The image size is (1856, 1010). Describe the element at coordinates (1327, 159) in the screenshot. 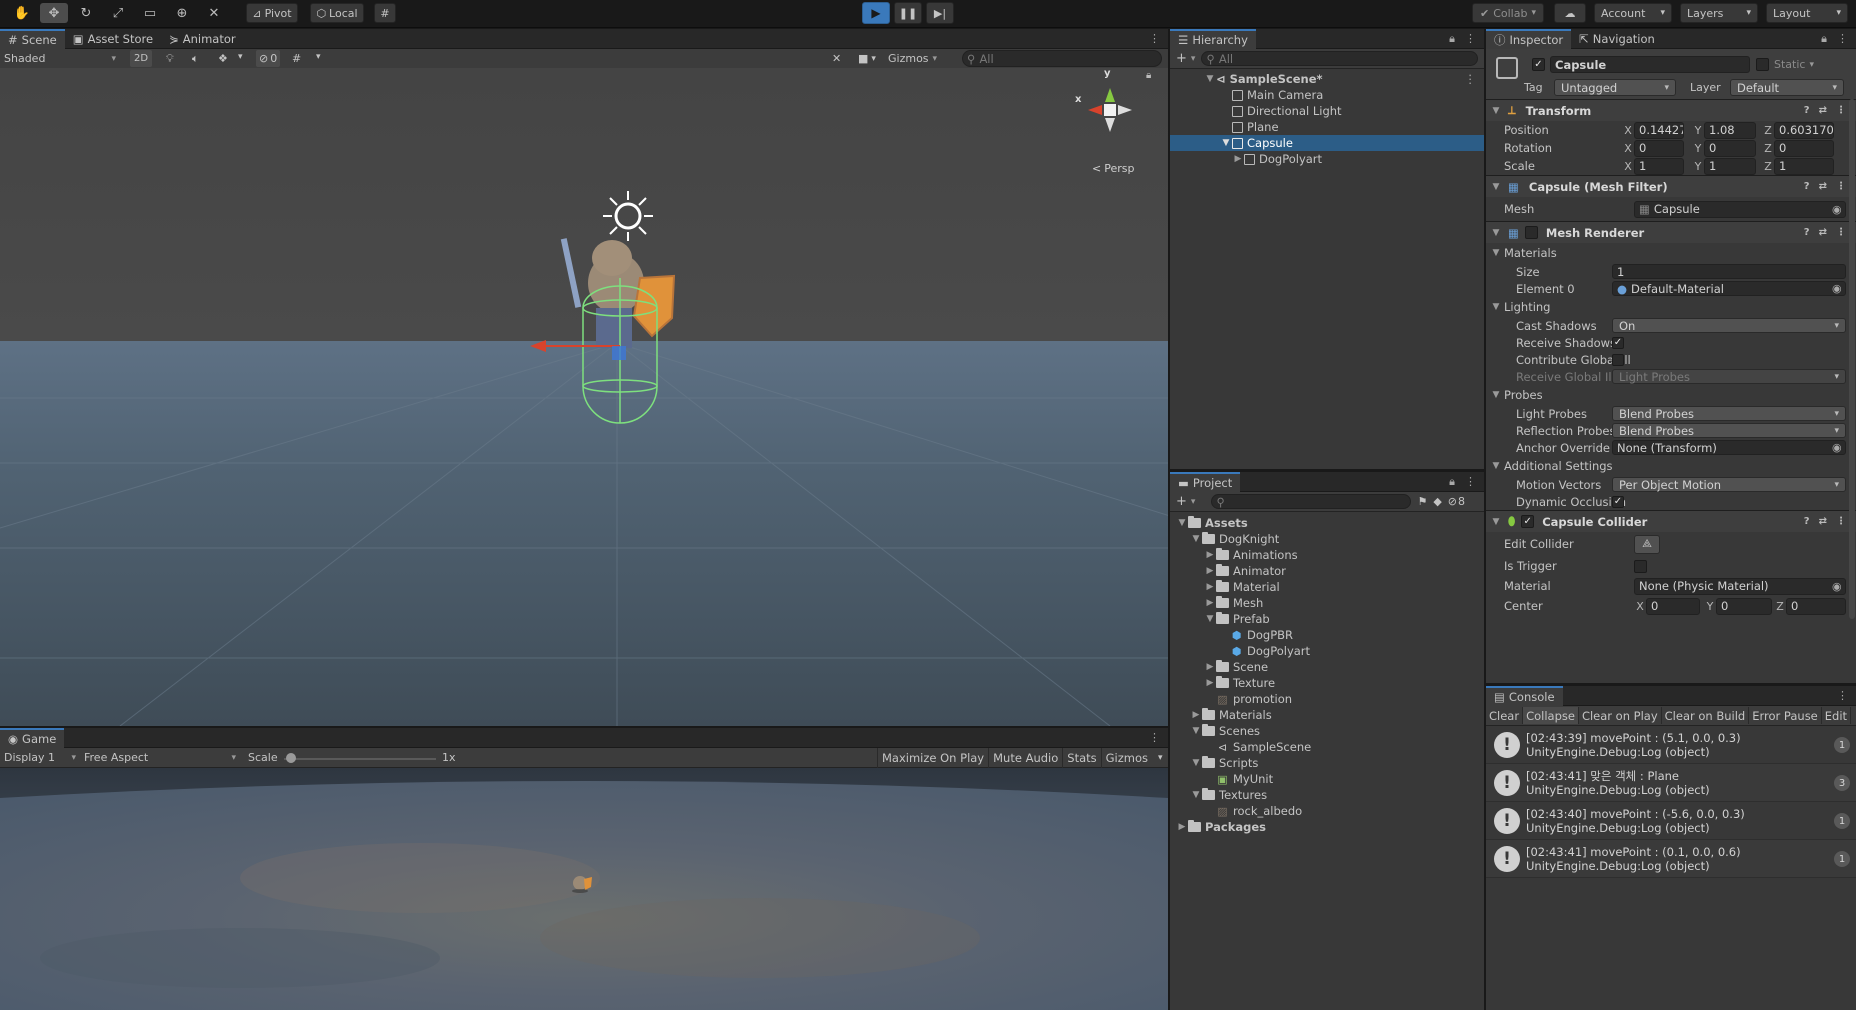

I see `hierarchy-item-dogpolyart: ▶ DogPolyart` at that location.